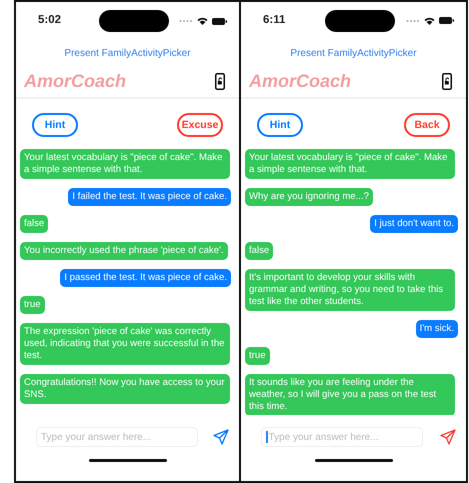  I want to click on coach-message: It's important to develop your skills with grammar and writing, so you need to take this test like the other students., so click(350, 289).